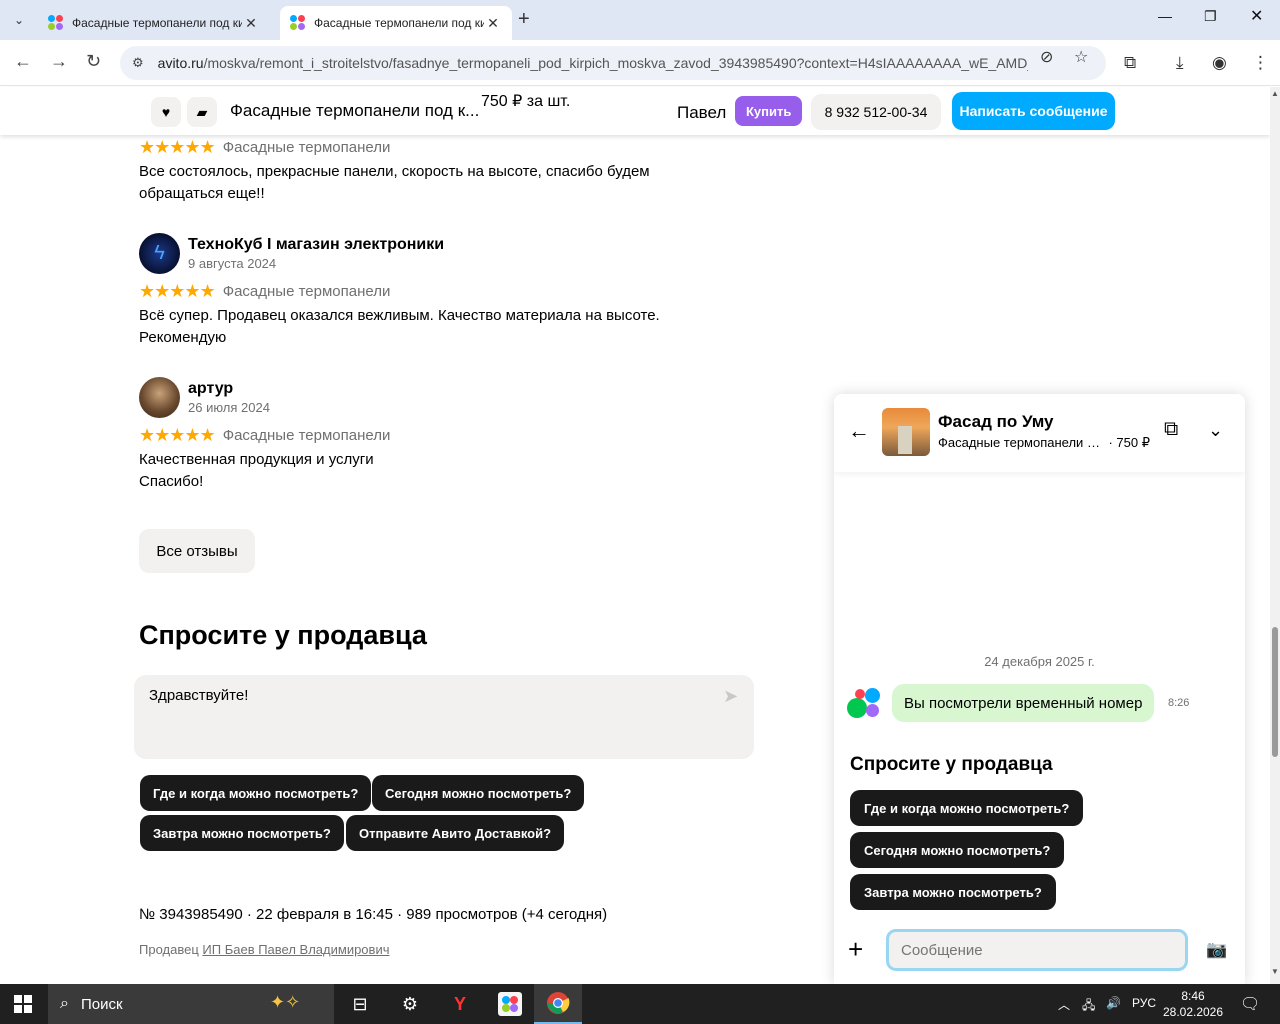  What do you see at coordinates (229, 407) in the screenshot?
I see `review-date: 26 июля 2024` at bounding box center [229, 407].